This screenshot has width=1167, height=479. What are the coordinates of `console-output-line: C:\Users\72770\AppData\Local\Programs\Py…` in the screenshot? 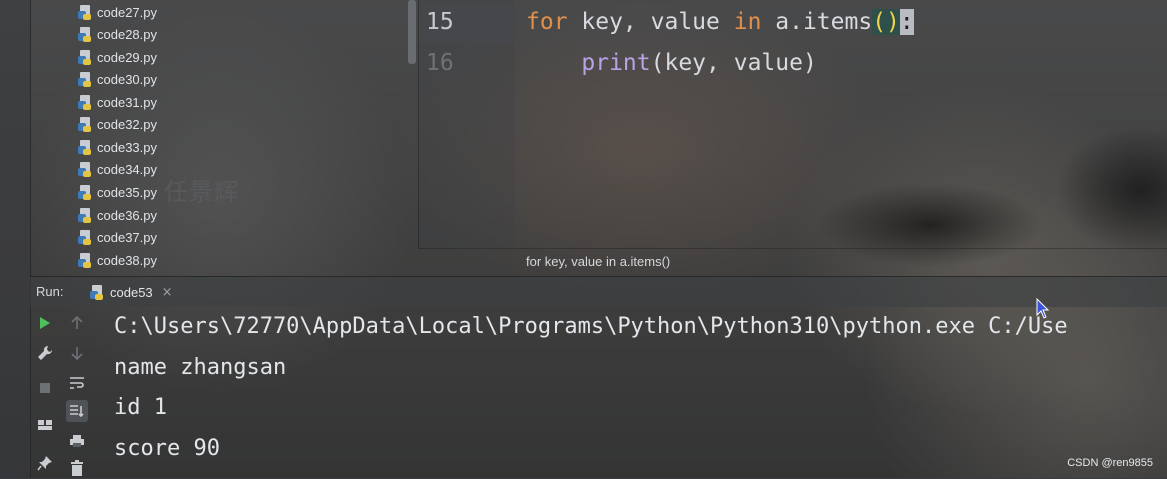 It's located at (591, 326).